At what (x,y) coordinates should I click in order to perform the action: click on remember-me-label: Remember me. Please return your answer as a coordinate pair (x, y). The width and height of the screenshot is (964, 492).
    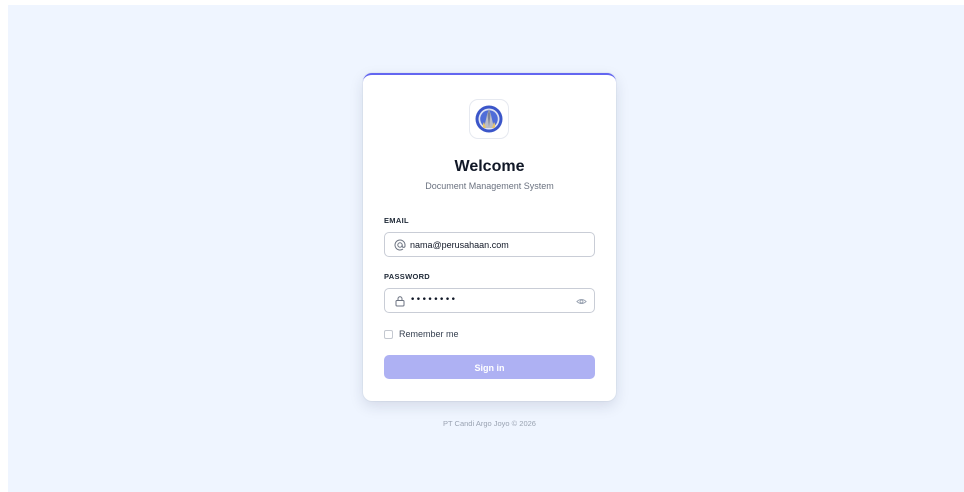
    Looking at the image, I should click on (429, 334).